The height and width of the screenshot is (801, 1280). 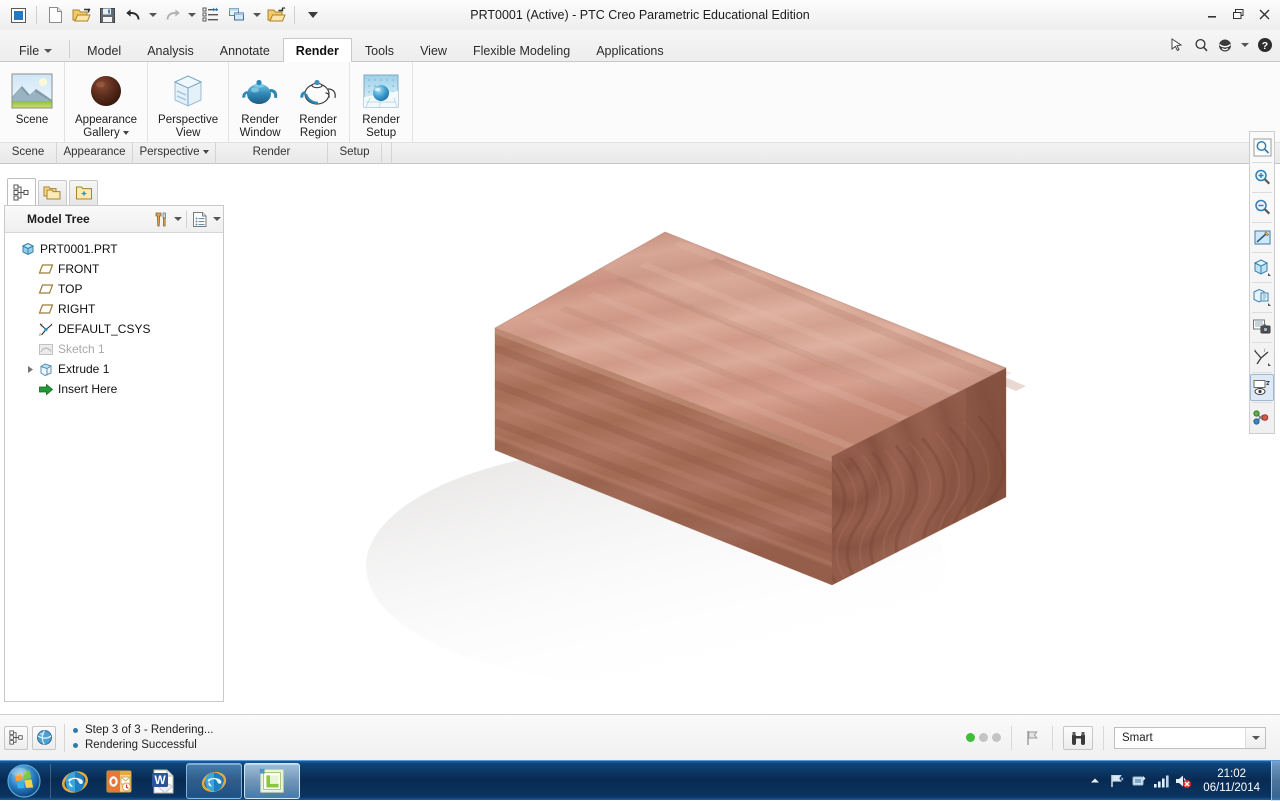 What do you see at coordinates (1262, 327) in the screenshot?
I see `view-manager-icon` at bounding box center [1262, 327].